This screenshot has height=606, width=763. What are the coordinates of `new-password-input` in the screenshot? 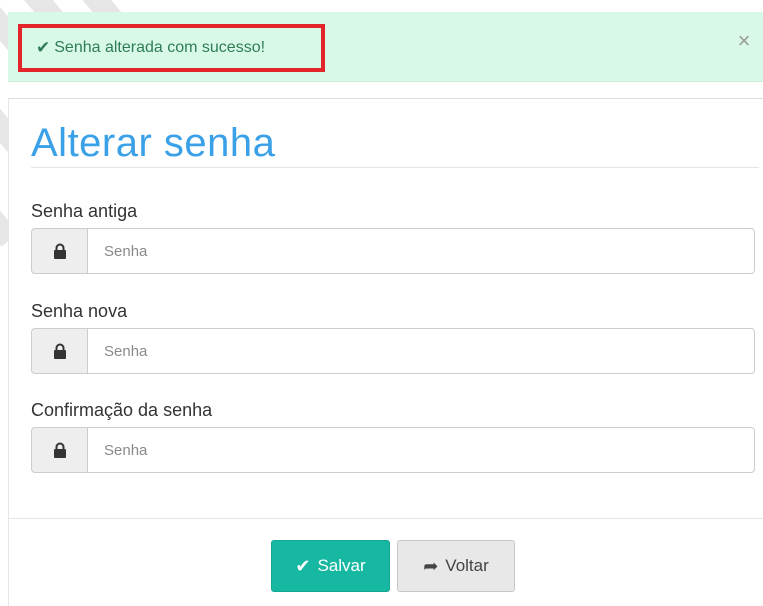 It's located at (421, 351).